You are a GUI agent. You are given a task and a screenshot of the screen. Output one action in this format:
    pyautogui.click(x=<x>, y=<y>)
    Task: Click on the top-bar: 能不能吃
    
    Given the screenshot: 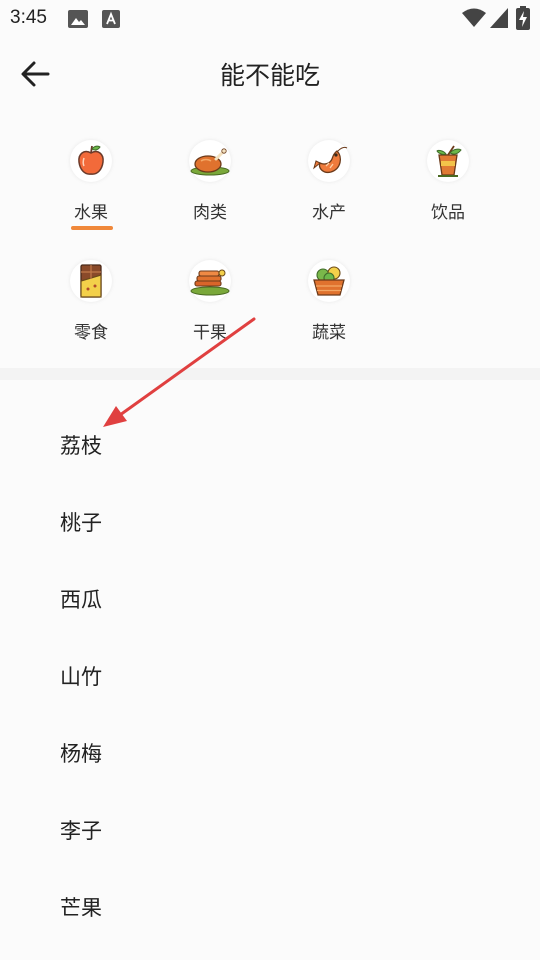 What is the action you would take?
    pyautogui.click(x=270, y=74)
    